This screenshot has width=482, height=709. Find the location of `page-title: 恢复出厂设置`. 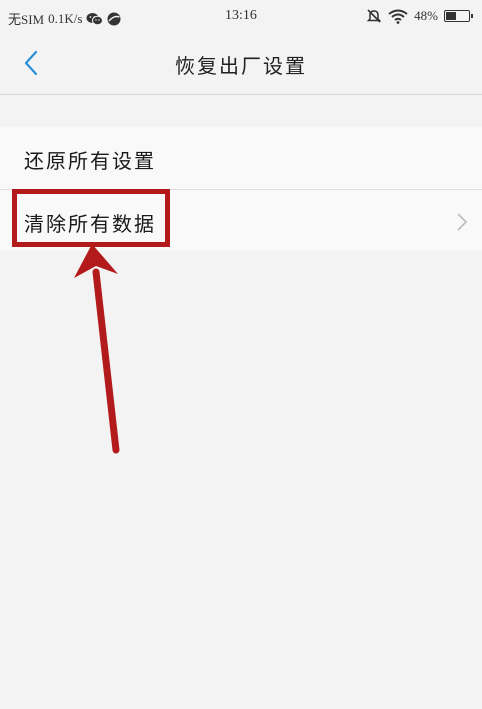

page-title: 恢复出厂设置 is located at coordinates (241, 66).